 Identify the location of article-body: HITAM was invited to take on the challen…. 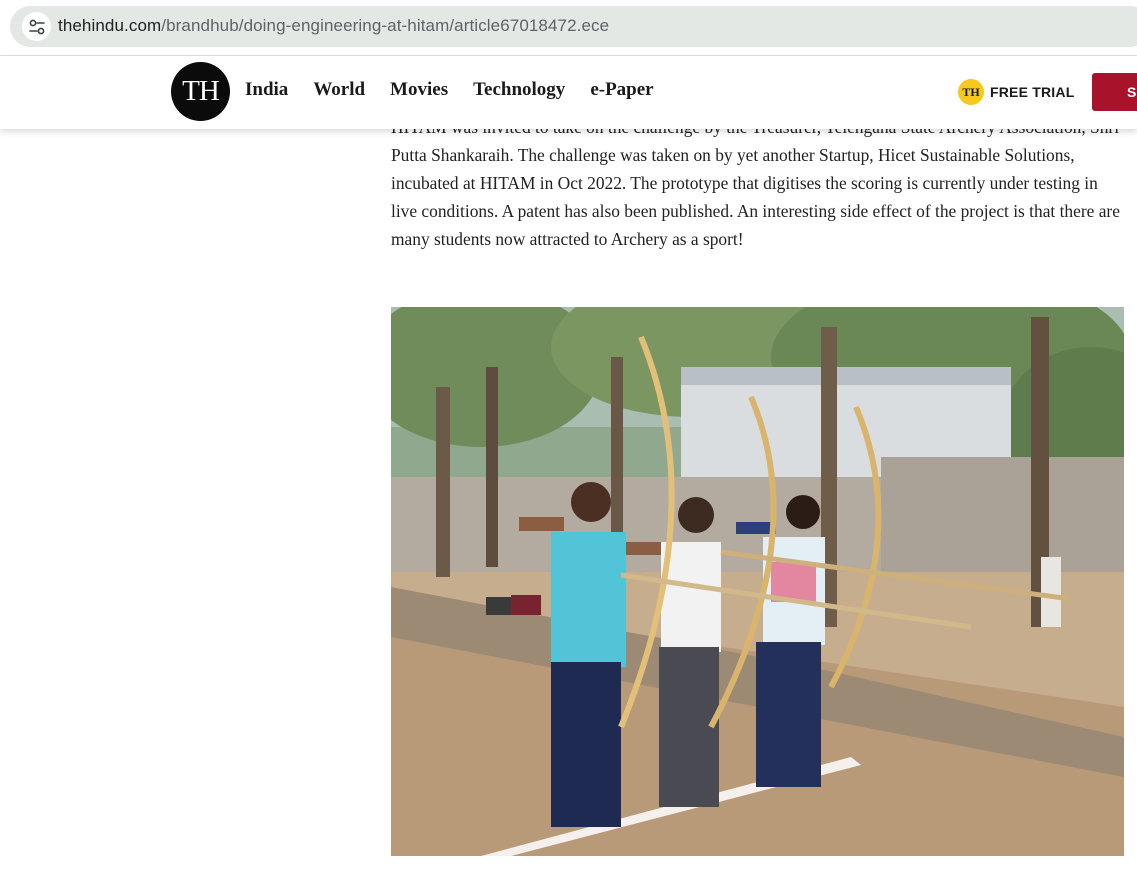
(758, 183).